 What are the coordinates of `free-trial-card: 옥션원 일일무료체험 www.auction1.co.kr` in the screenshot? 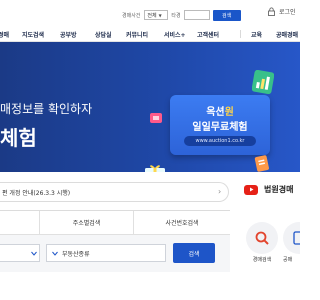 It's located at (220, 125).